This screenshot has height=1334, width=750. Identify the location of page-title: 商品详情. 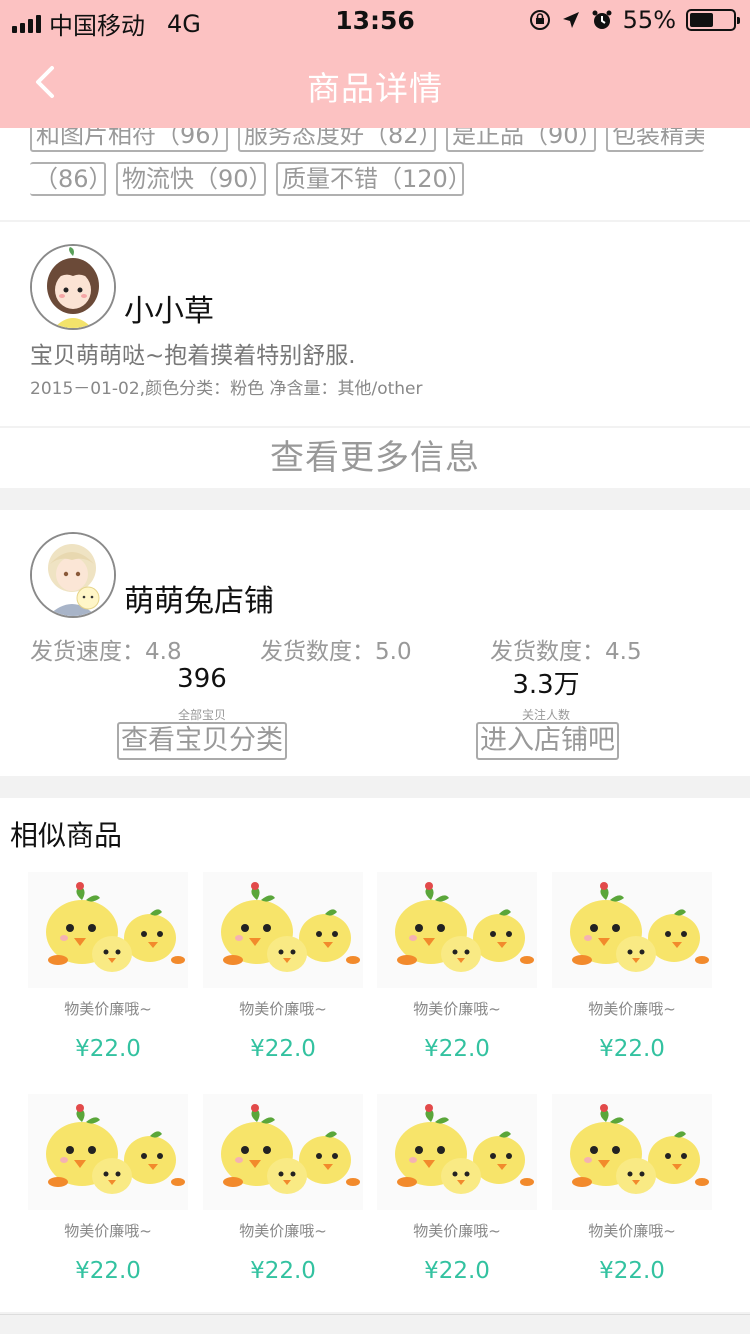
(375, 88).